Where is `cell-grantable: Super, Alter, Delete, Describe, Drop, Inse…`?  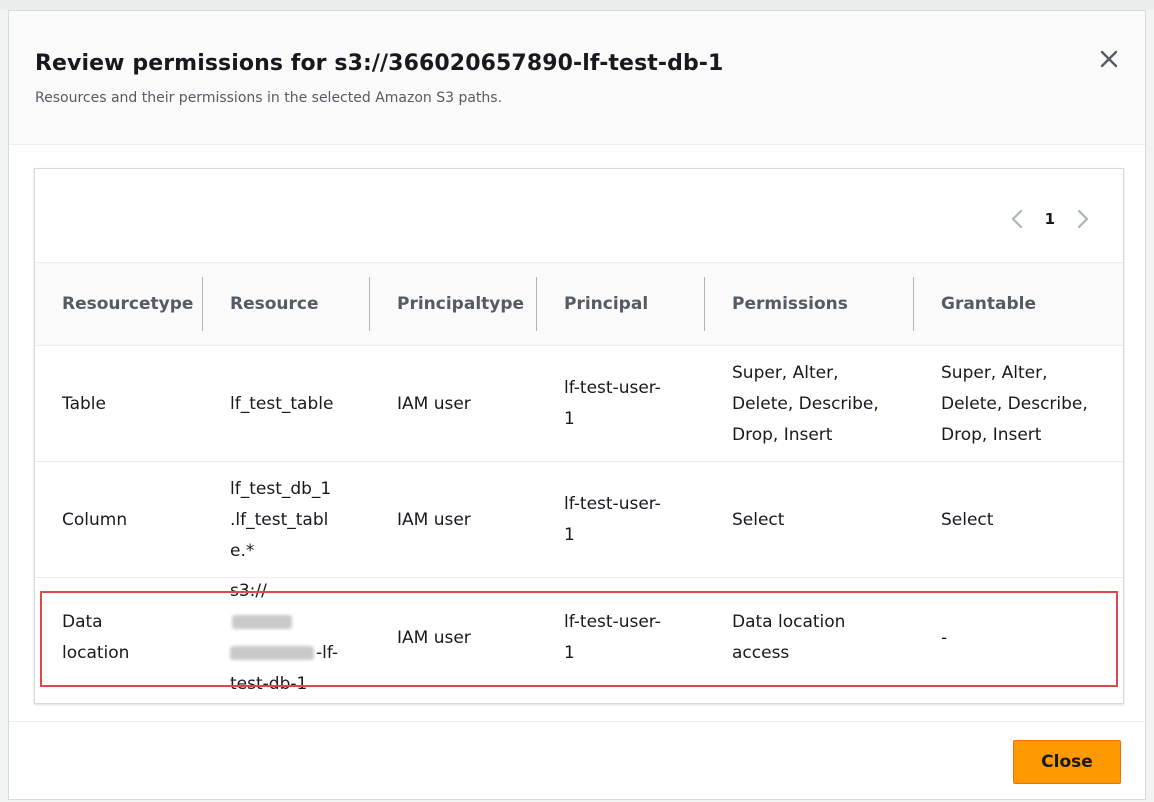 cell-grantable: Super, Alter, Delete, Describe, Drop, Inse… is located at coordinates (1014, 403).